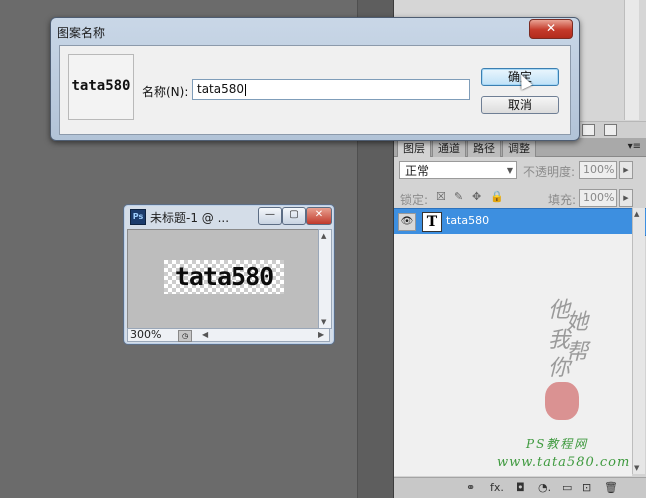 The image size is (646, 498). Describe the element at coordinates (631, 60) in the screenshot. I see `upper-panel-scrollbar` at that location.